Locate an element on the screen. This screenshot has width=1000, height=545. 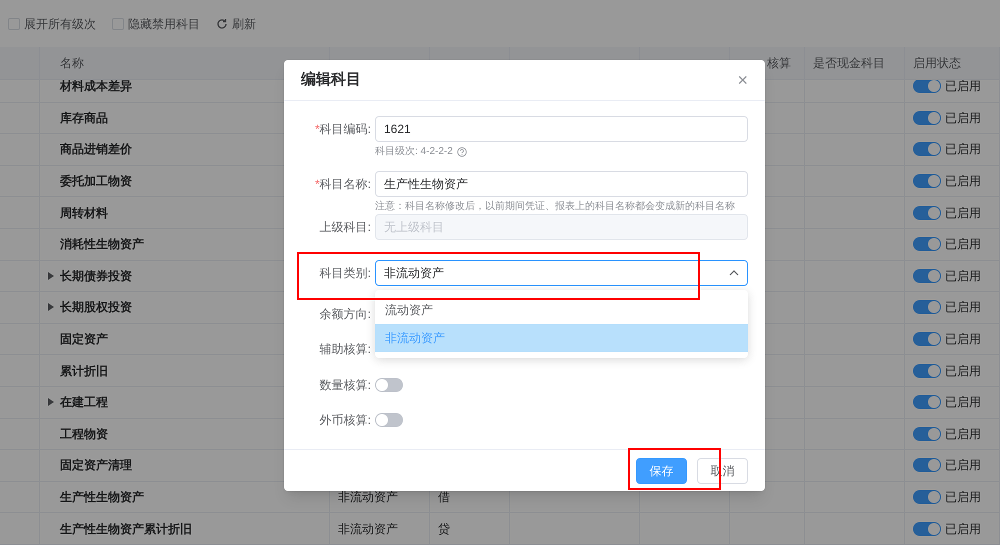
hint-text: 科目级次: 4-2-2-2 is located at coordinates (414, 151).